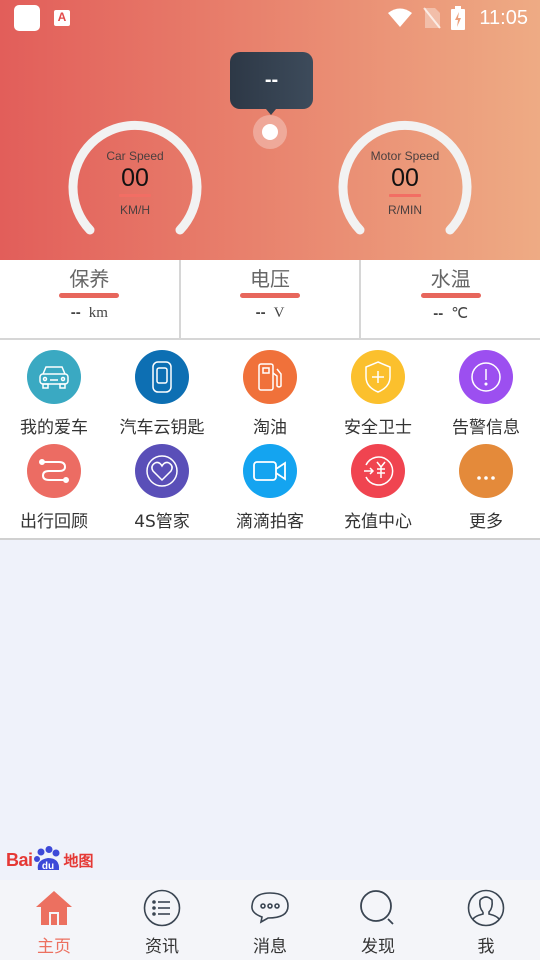 The height and width of the screenshot is (960, 540). I want to click on car-icon, so click(54, 377).